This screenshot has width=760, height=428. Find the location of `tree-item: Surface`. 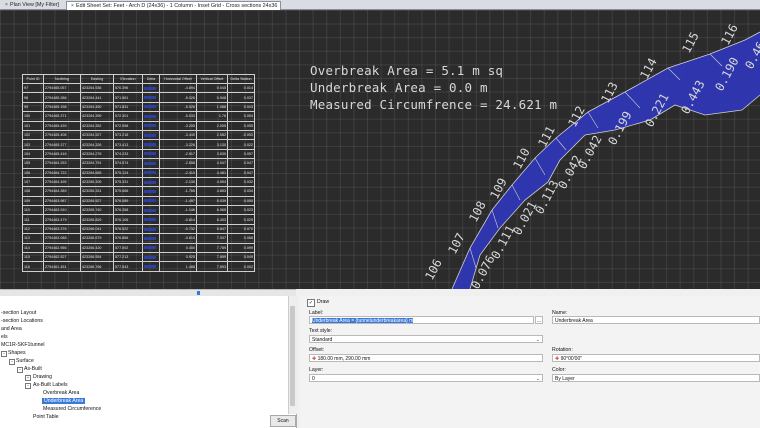

tree-item: Surface is located at coordinates (25, 361).